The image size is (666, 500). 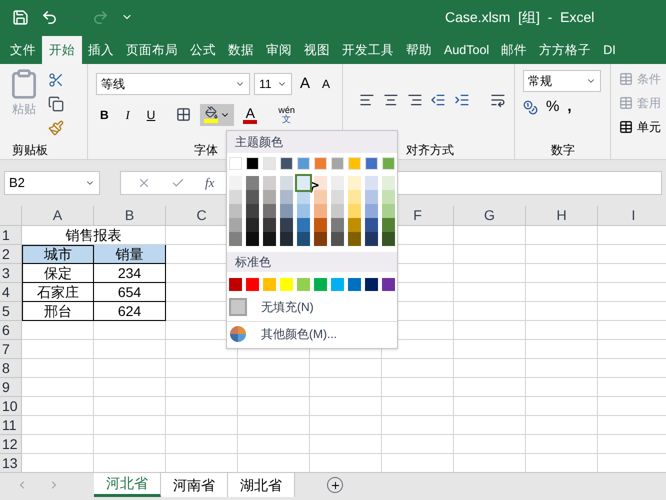 I want to click on sheet-tab: 湖北省, so click(x=261, y=485).